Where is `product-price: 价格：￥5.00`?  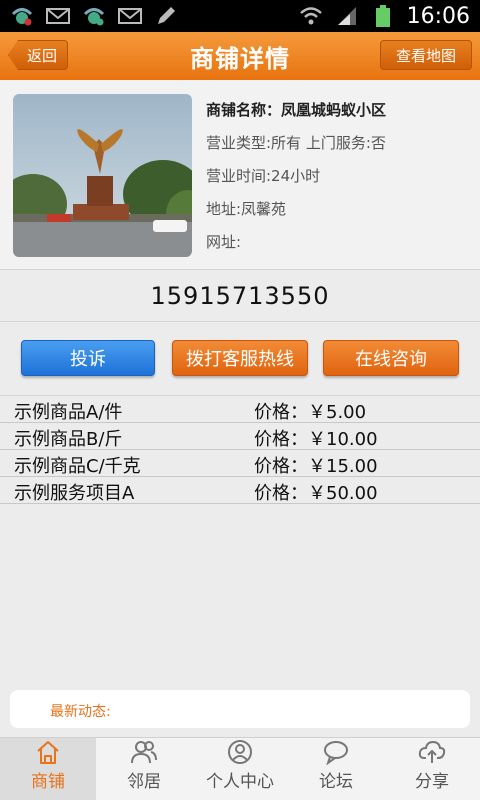
product-price: 价格：￥5.00 is located at coordinates (310, 412).